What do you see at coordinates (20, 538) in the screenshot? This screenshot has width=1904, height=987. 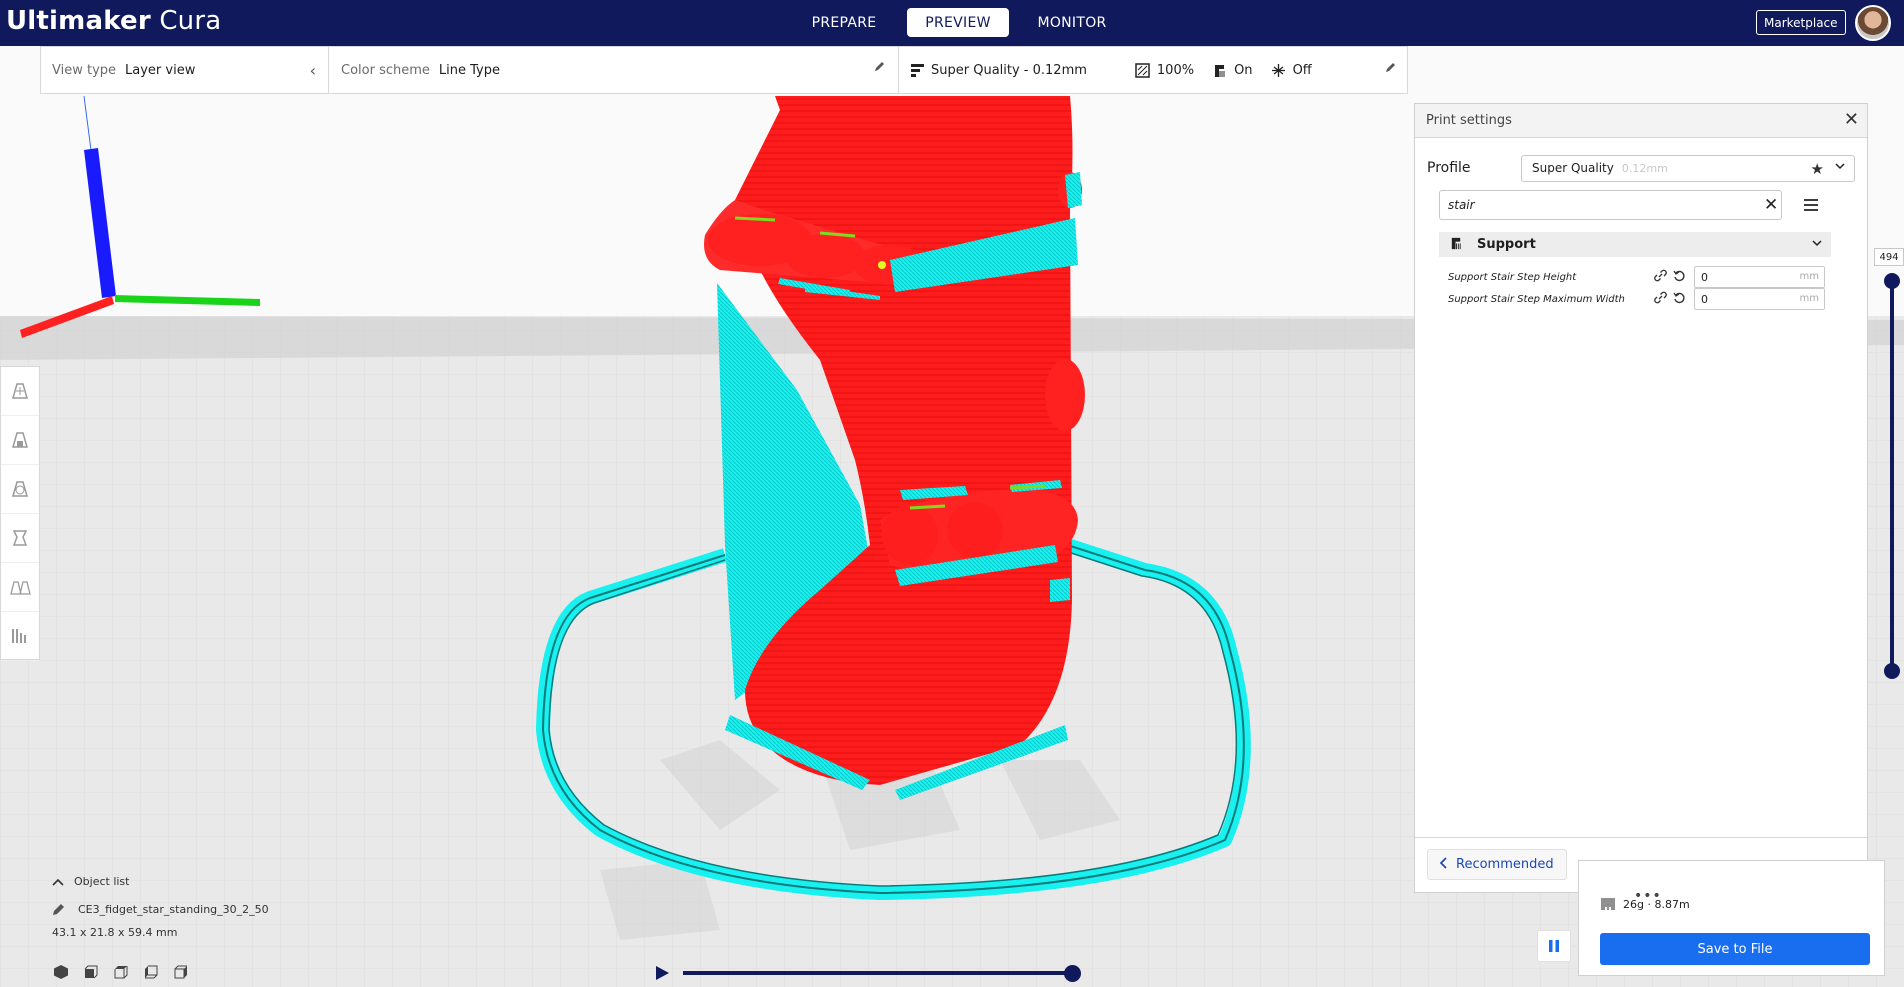 I see `mirror-tool-icon` at bounding box center [20, 538].